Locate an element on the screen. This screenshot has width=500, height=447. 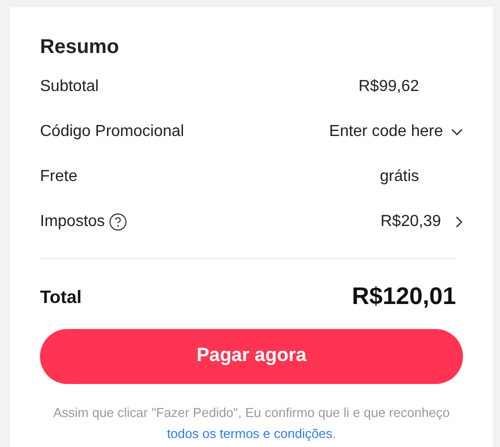
row-label: Código Promocional is located at coordinates (112, 132).